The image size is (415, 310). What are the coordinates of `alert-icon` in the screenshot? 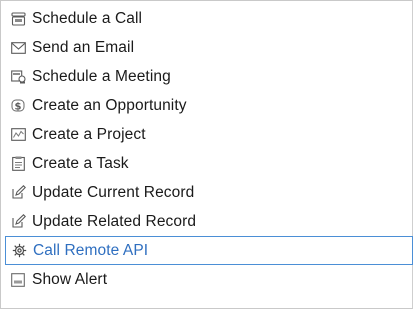 It's located at (18, 280).